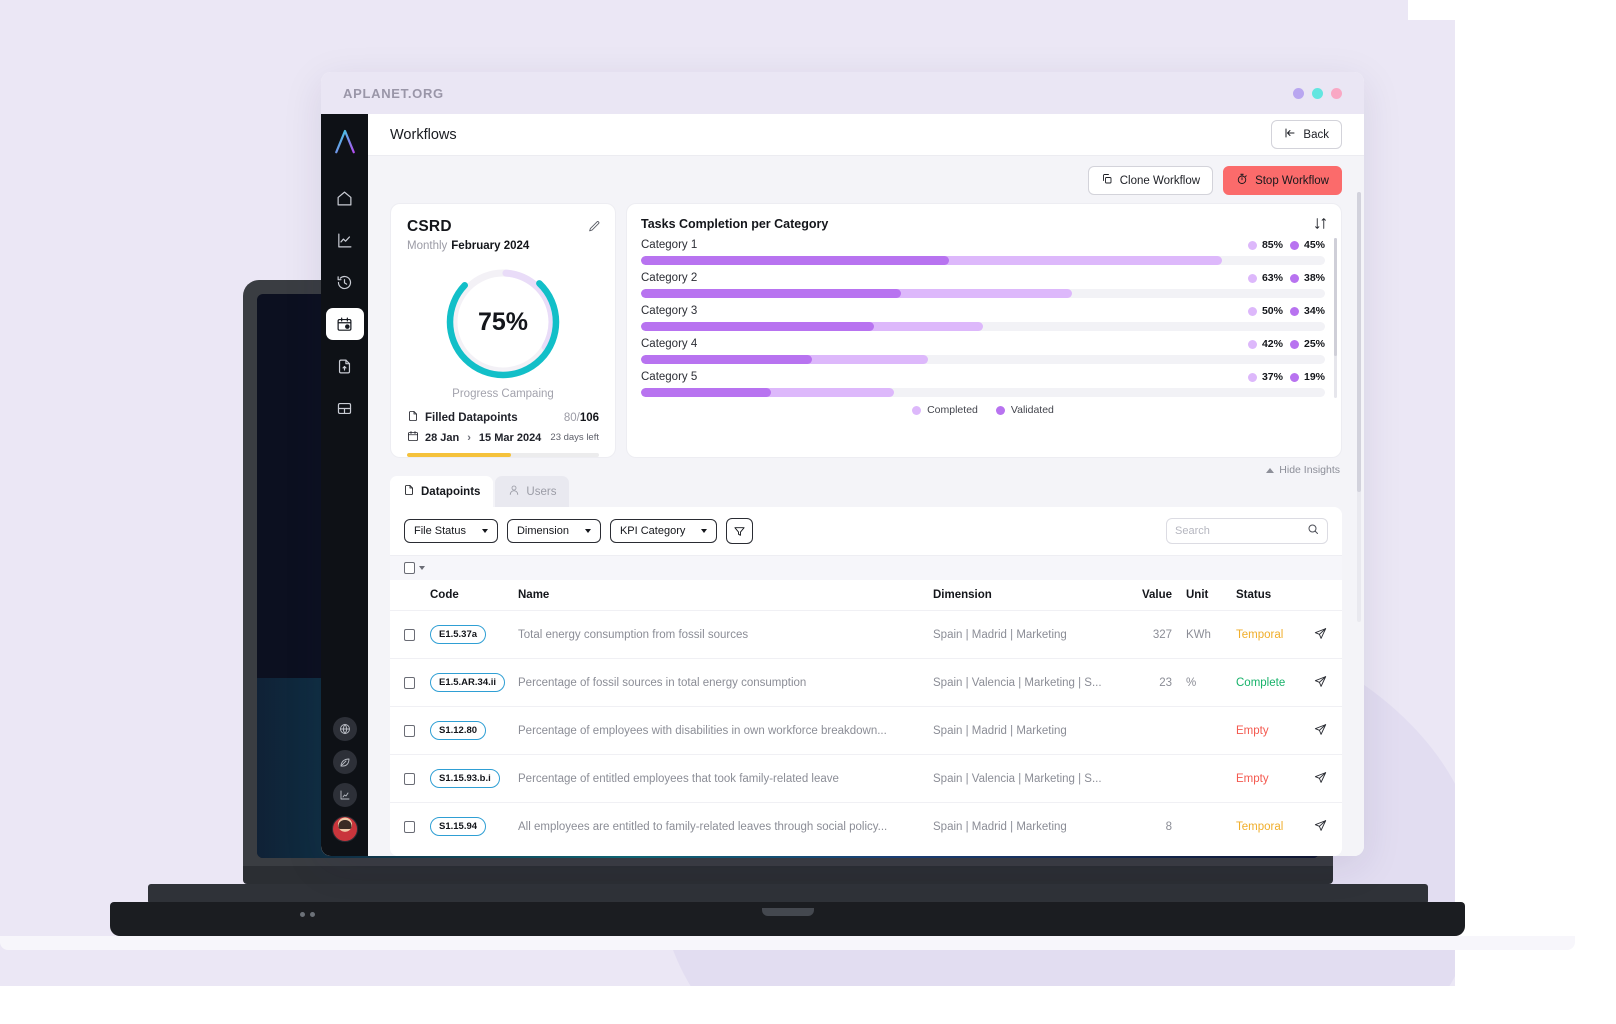  What do you see at coordinates (409, 568) in the screenshot?
I see `select-all-checkbox` at bounding box center [409, 568].